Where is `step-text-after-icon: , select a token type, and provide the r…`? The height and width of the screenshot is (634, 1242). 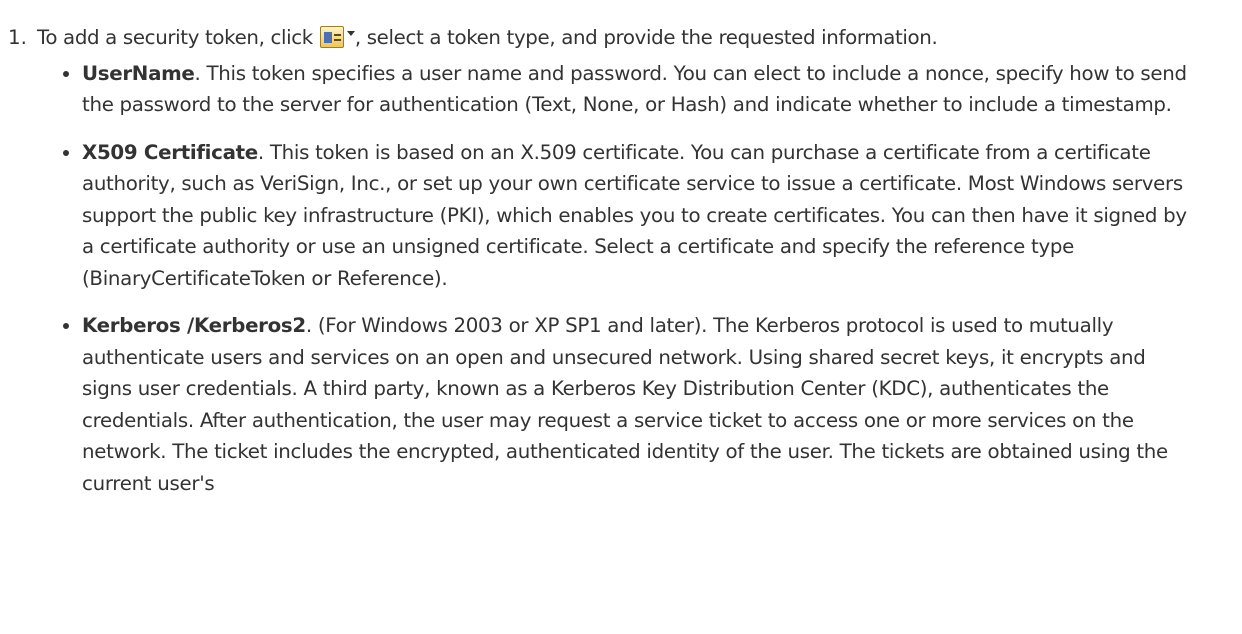 step-text-after-icon: , select a token type, and provide the r… is located at coordinates (646, 37).